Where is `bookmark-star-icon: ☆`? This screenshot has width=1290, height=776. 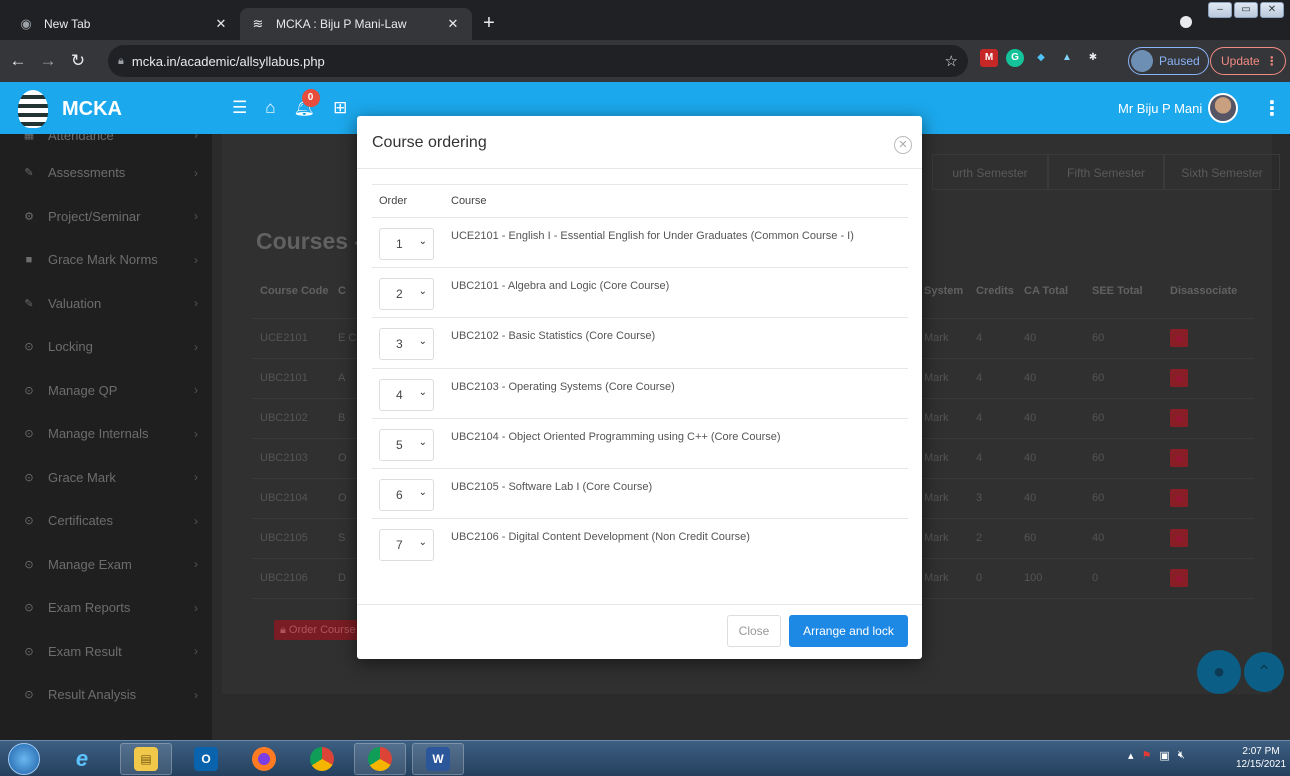 bookmark-star-icon: ☆ is located at coordinates (951, 61).